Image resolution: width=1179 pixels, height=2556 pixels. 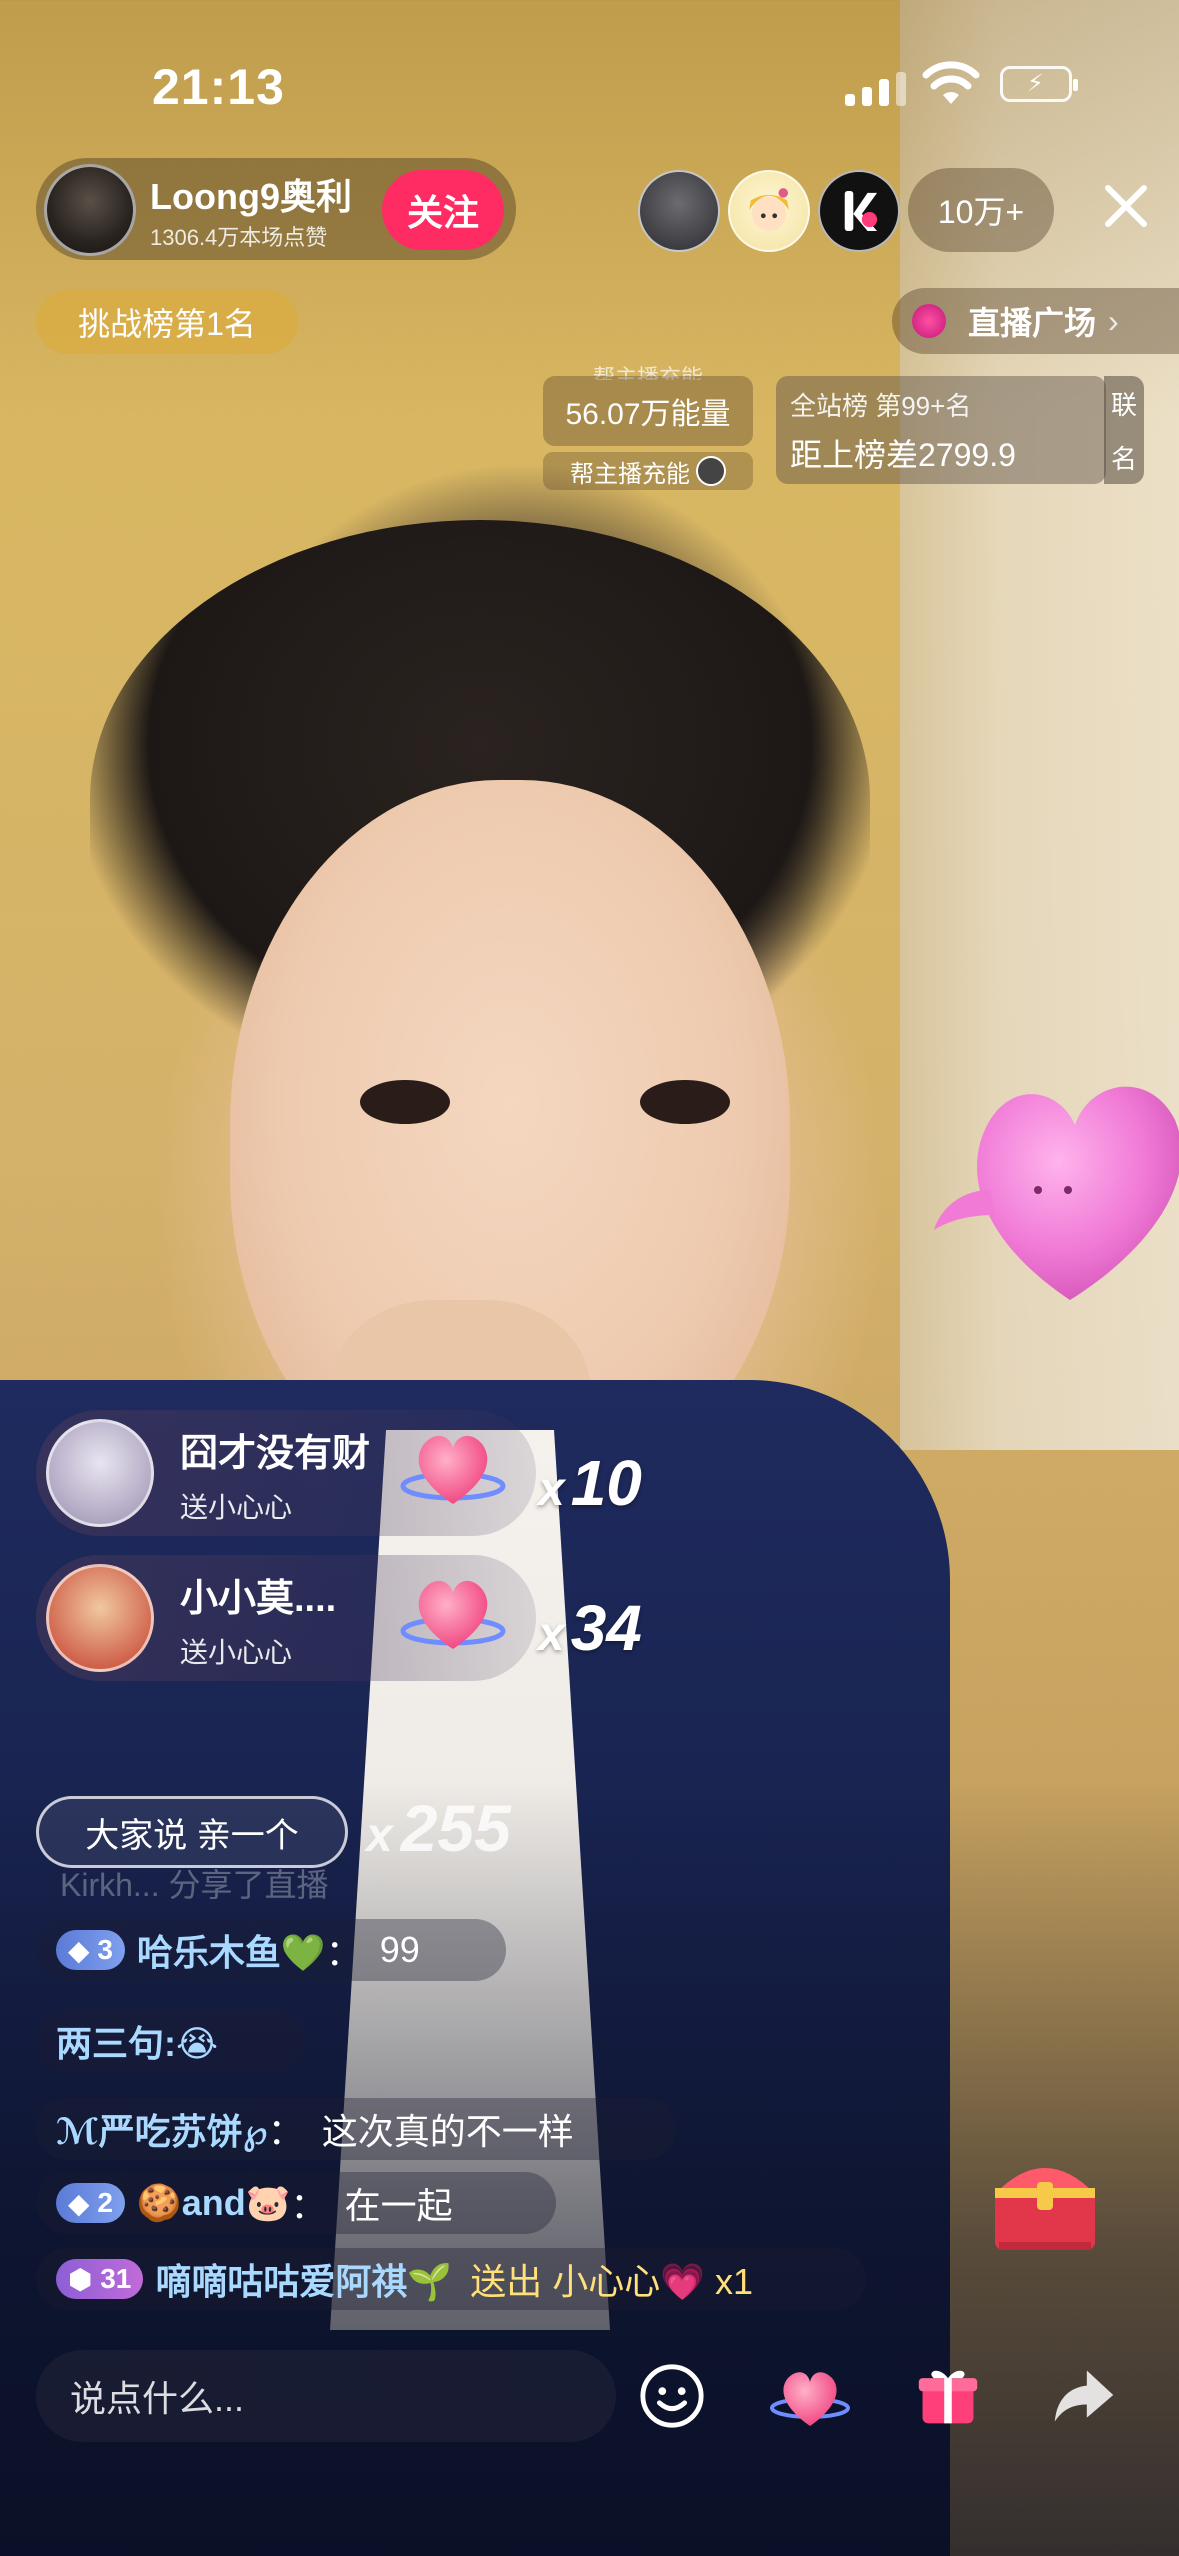 I want to click on gift-button, so click(x=948, y=2396).